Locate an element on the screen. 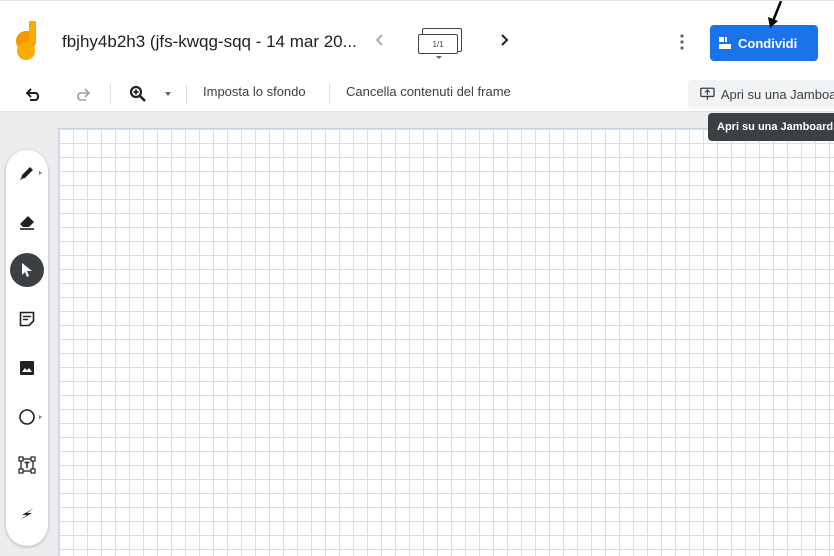  more-vert-icon is located at coordinates (682, 42).